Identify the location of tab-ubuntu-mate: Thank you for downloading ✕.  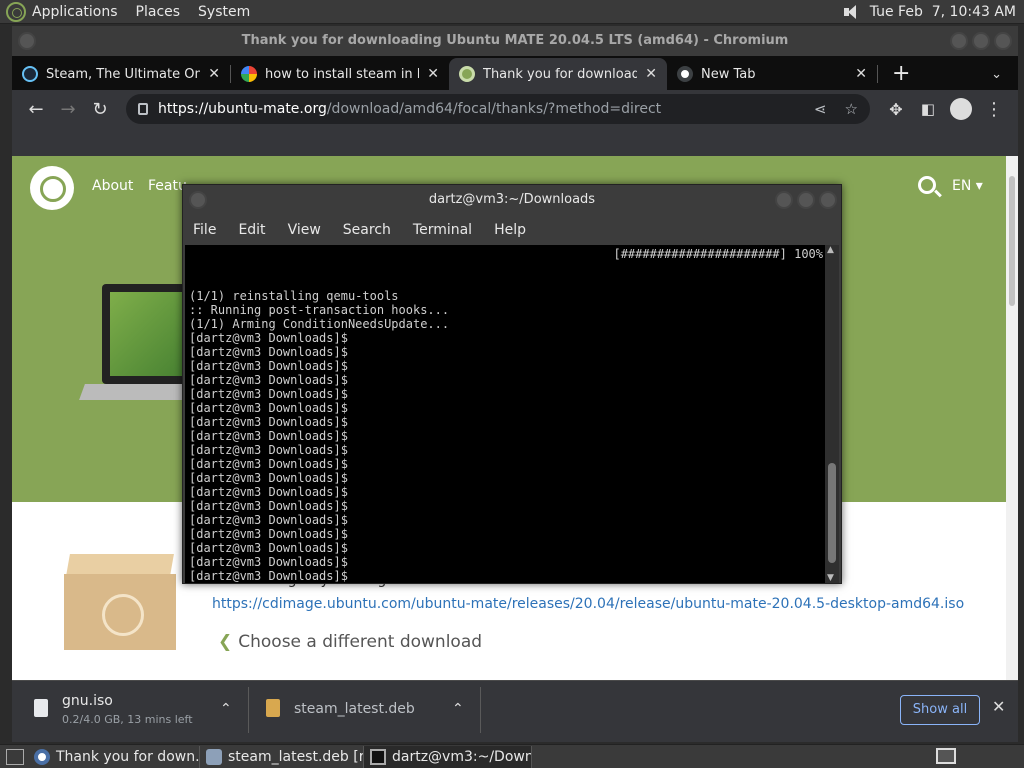
(558, 74).